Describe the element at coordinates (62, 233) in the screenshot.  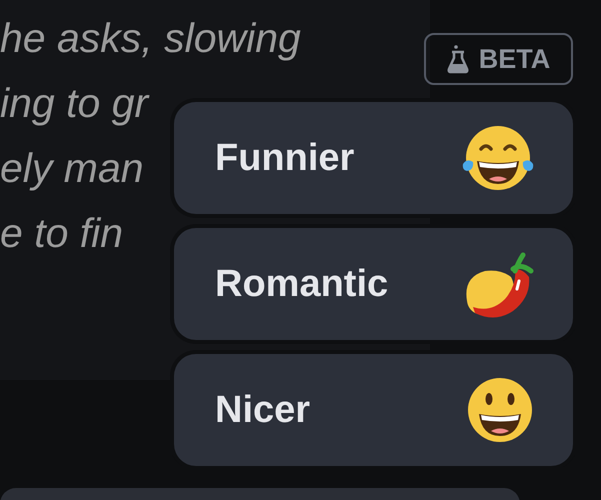
I see `message-text-line: e to fin` at that location.